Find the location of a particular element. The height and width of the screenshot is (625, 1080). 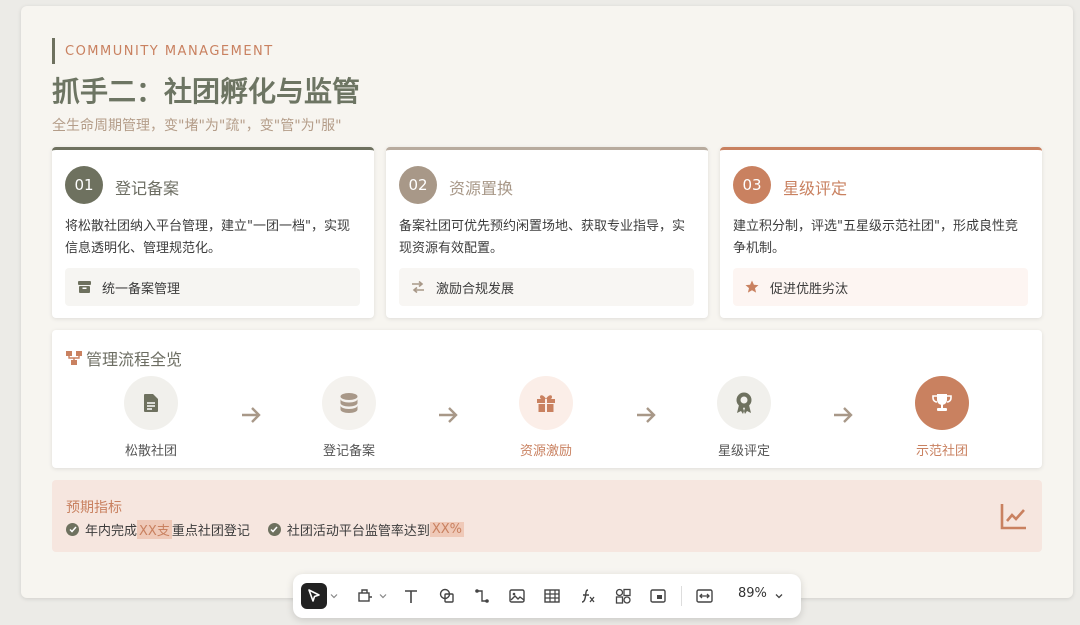

card-description: 将松散社团纳入平台管理，建立"一团一档"，实现信息透明化、管理规范化。 is located at coordinates (207, 237).